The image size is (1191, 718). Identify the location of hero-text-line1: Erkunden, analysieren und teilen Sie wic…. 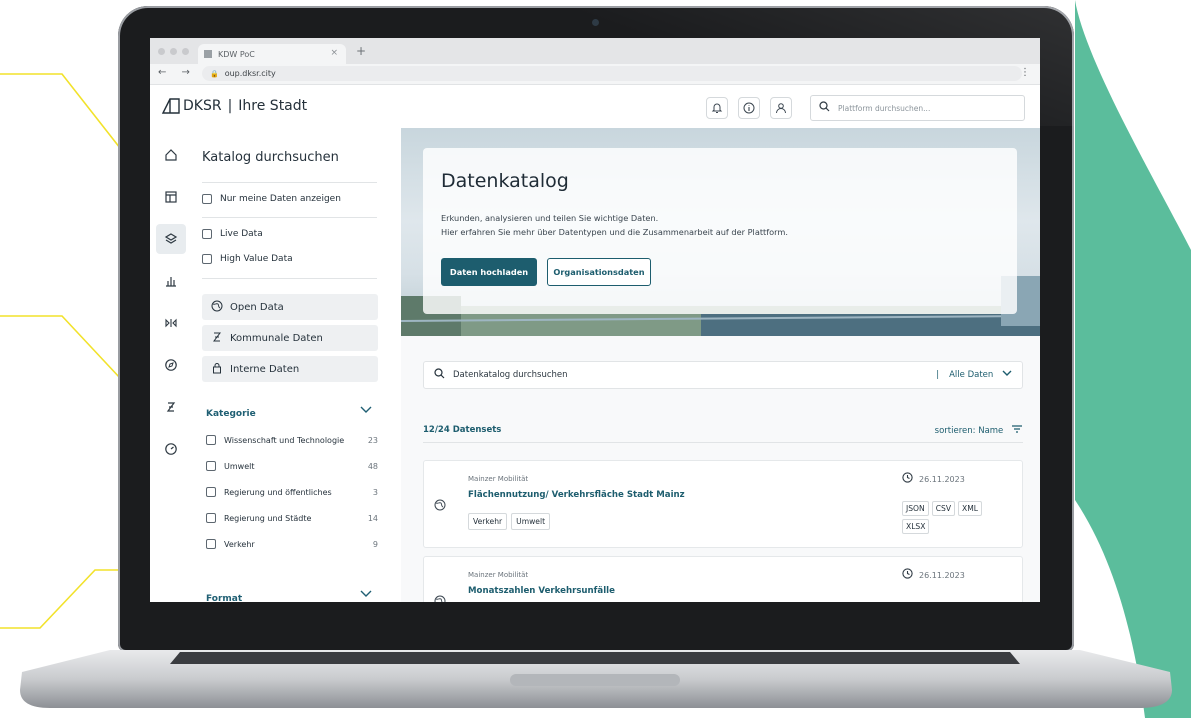
(550, 218).